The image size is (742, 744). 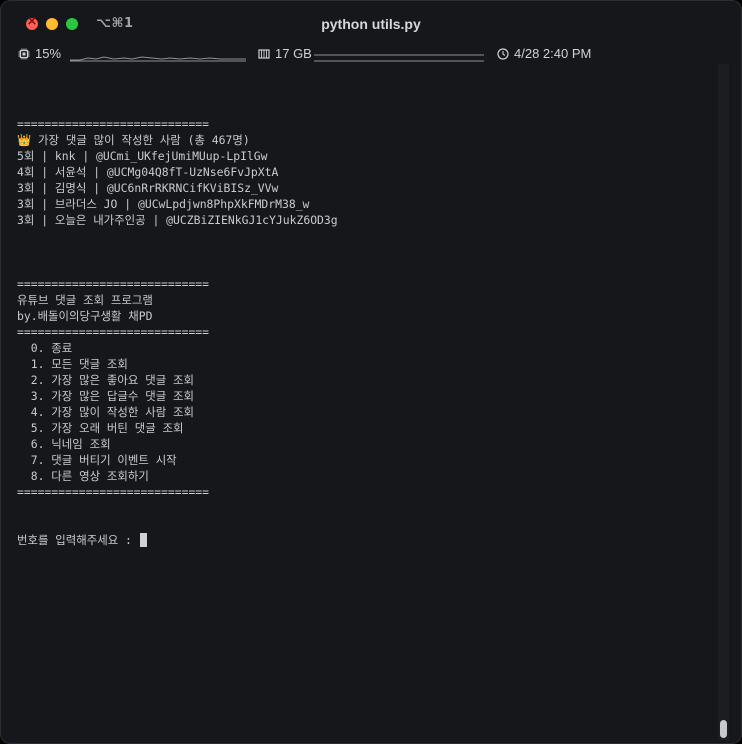 I want to click on cpu-icon, so click(x=24, y=53).